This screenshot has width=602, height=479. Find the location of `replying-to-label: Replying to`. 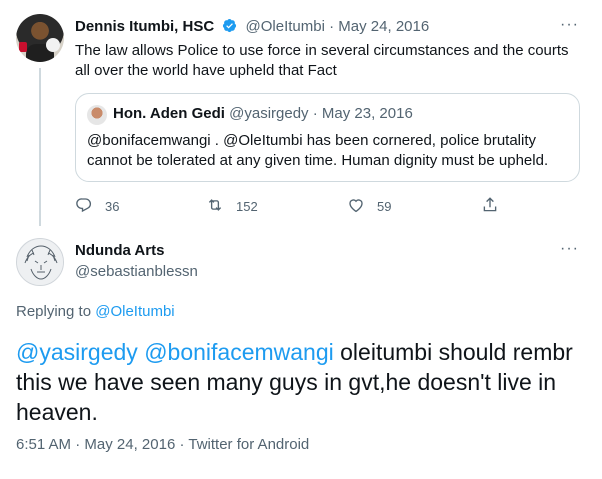

replying-to-label: Replying to is located at coordinates (54, 311).